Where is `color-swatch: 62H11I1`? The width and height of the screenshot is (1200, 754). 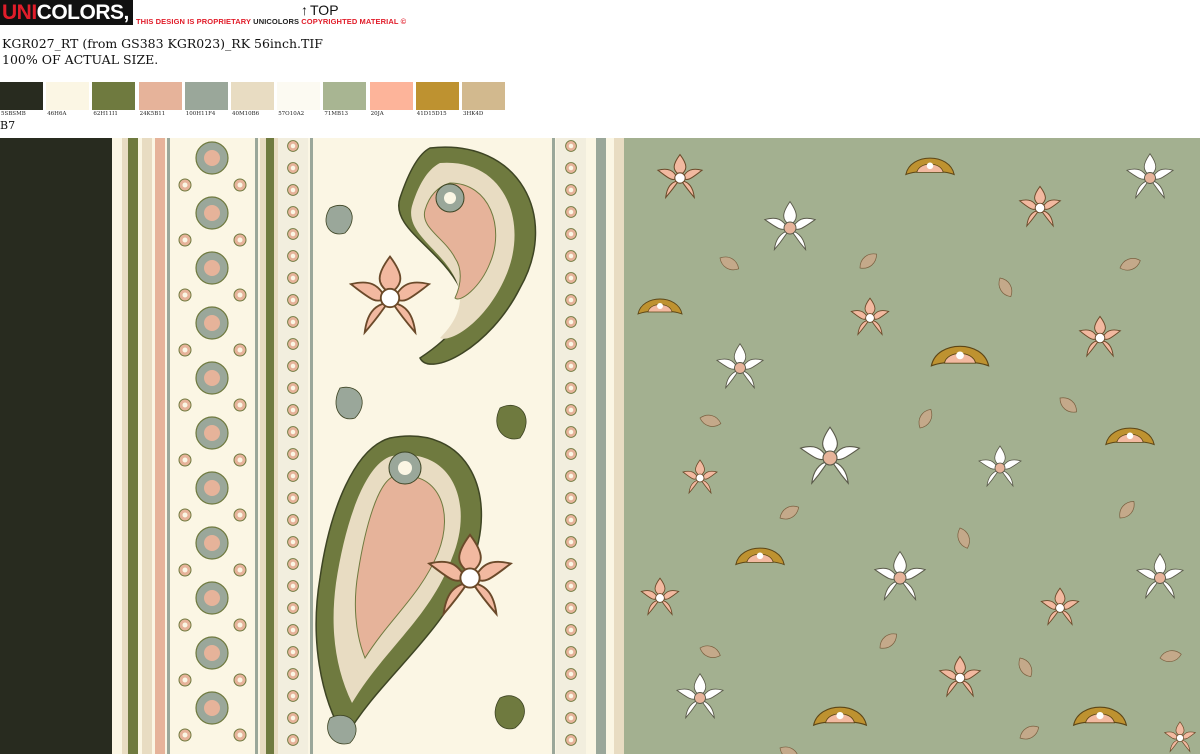
color-swatch: 62H11I1 is located at coordinates (114, 100).